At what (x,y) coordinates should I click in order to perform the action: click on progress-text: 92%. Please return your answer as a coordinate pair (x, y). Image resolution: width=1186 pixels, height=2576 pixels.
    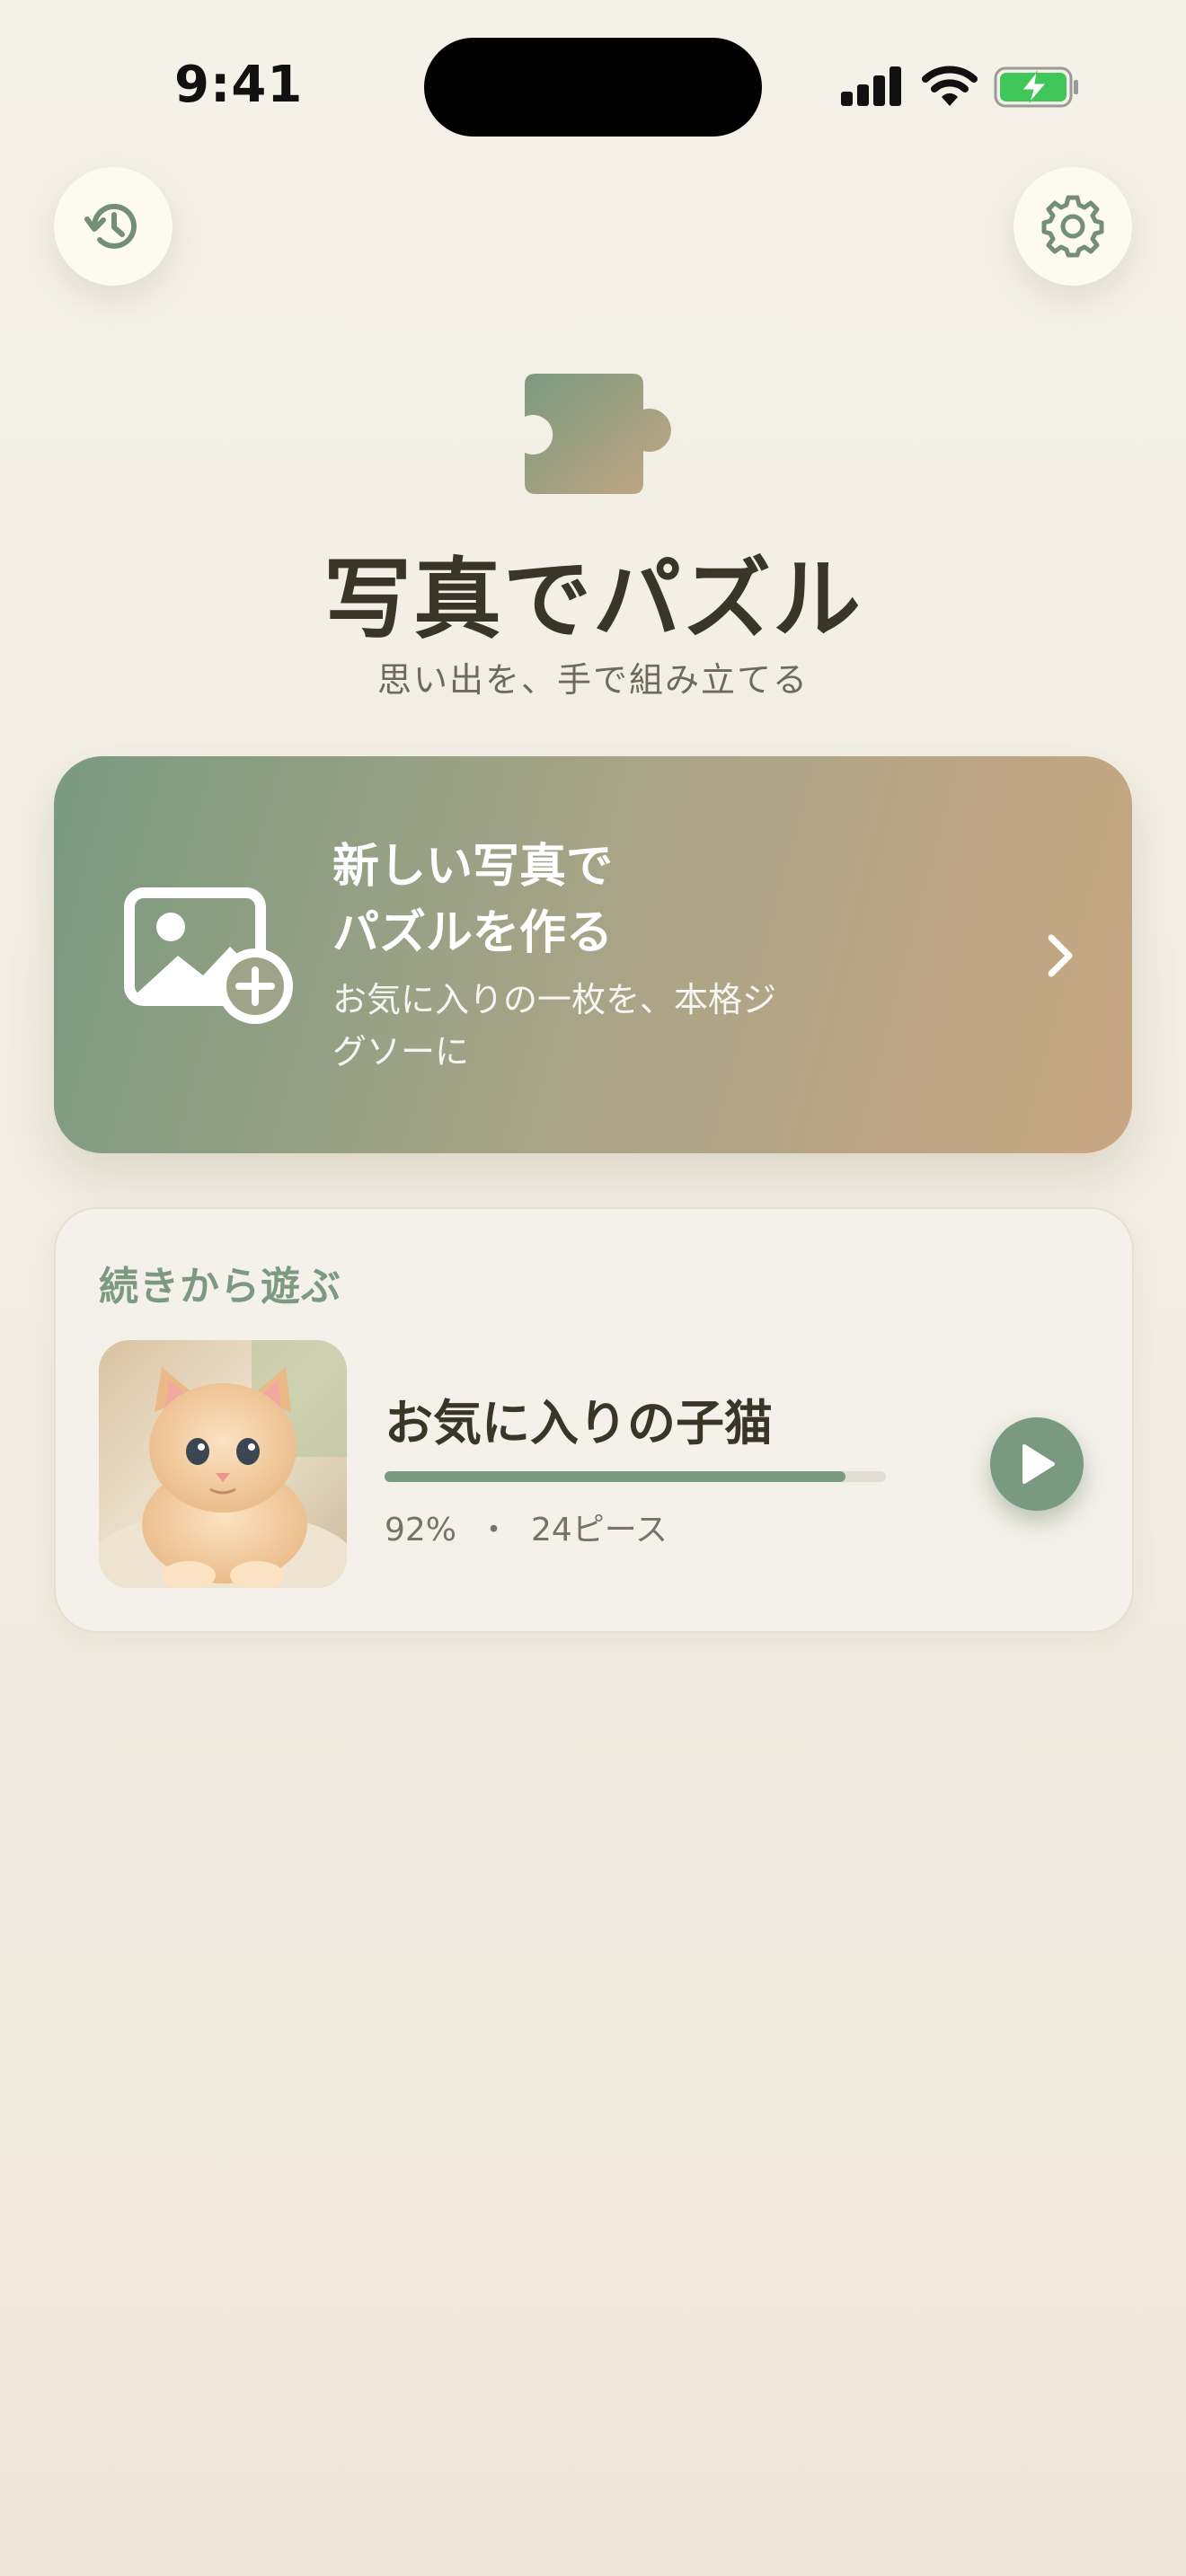
    Looking at the image, I should click on (421, 1530).